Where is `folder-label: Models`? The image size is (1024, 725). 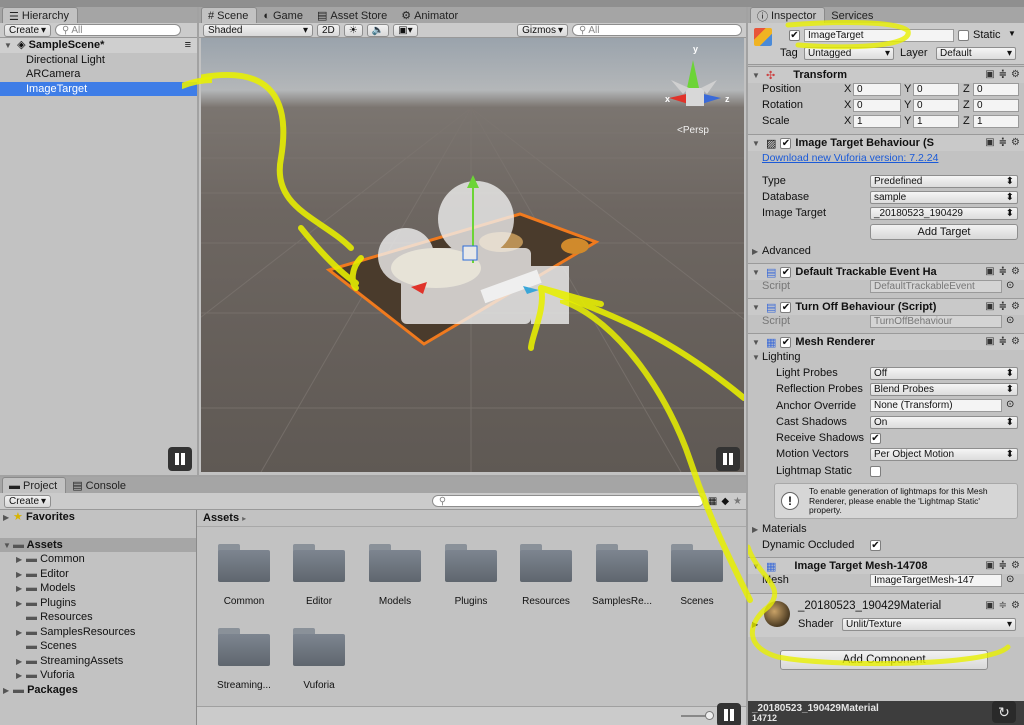 folder-label: Models is located at coordinates (395, 601).